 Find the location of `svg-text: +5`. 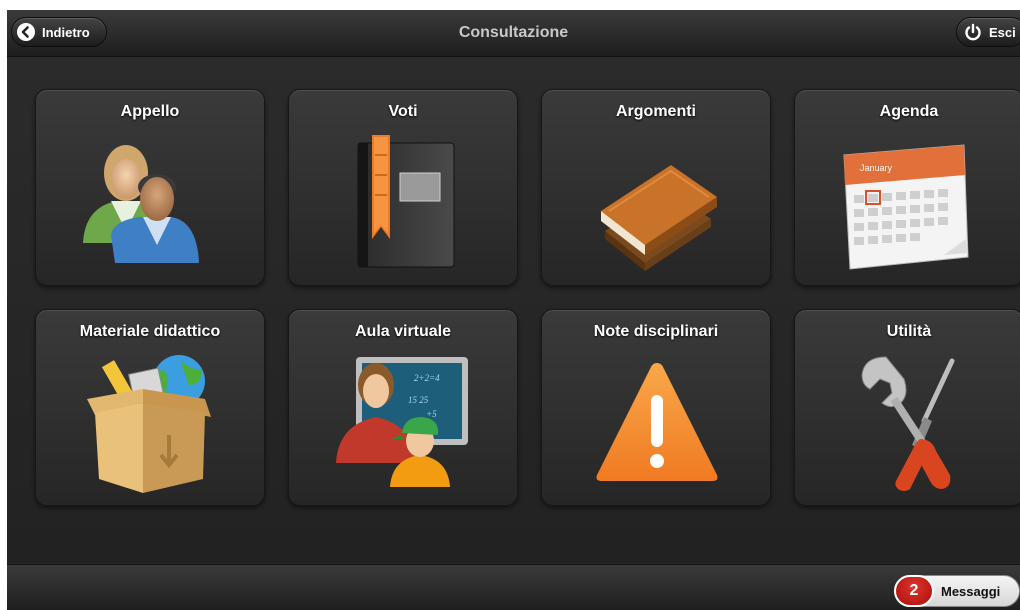

svg-text: +5 is located at coordinates (431, 414).